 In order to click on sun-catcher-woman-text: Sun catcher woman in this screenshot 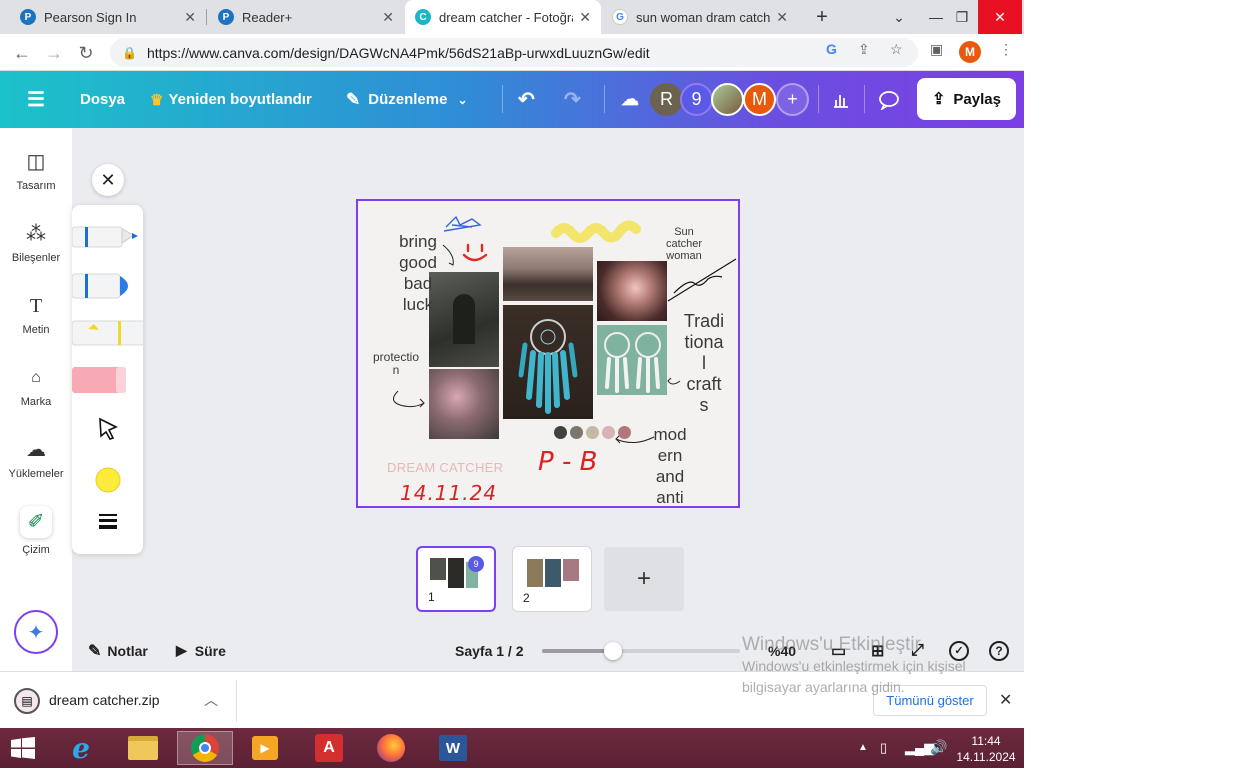, I will do `click(684, 244)`.